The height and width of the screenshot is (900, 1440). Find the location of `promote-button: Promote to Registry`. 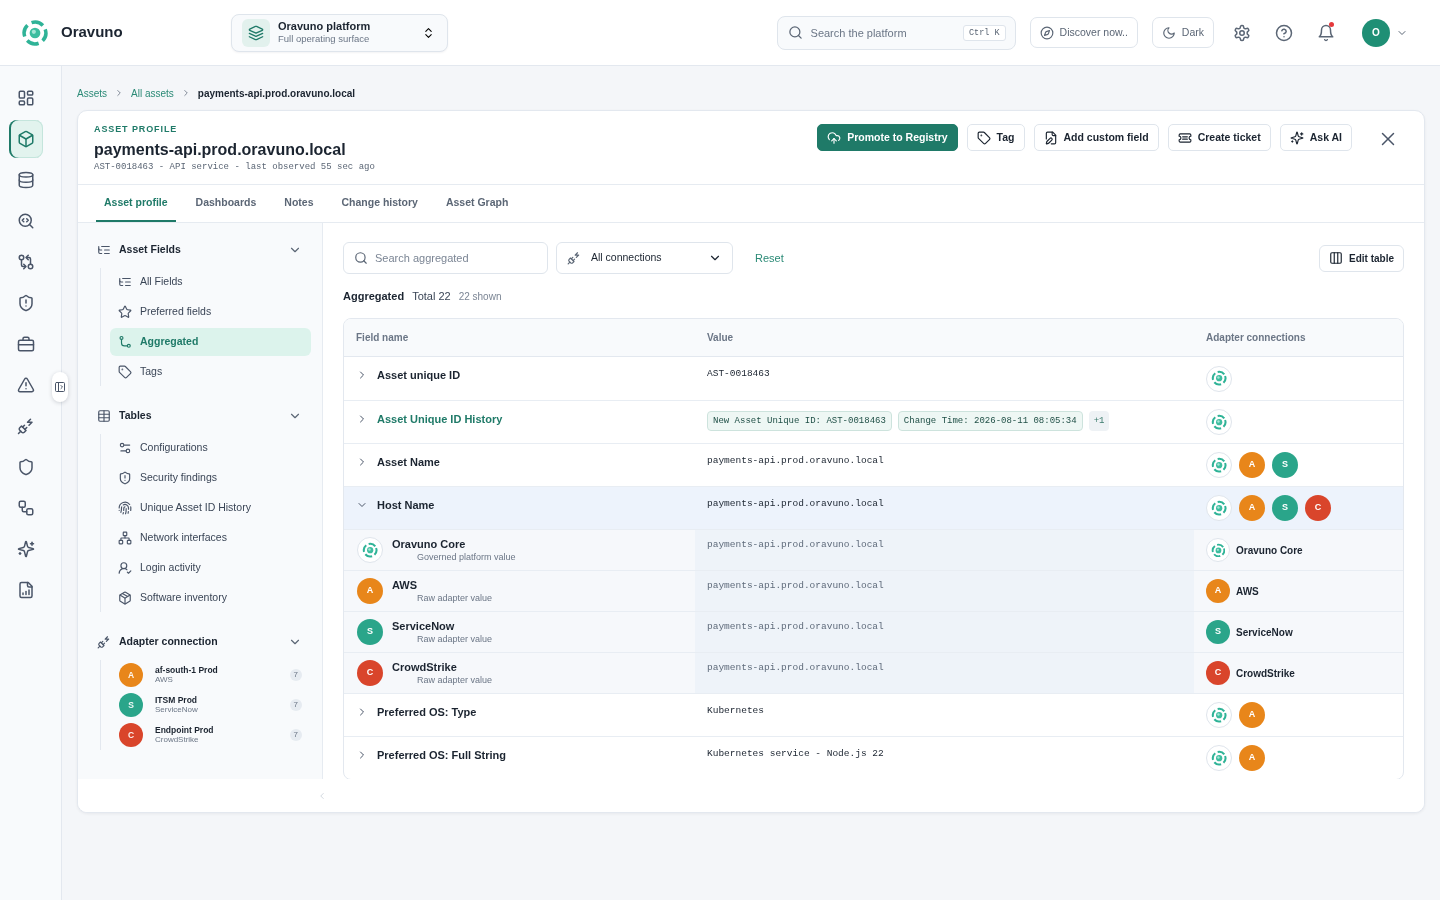

promote-button: Promote to Registry is located at coordinates (887, 137).